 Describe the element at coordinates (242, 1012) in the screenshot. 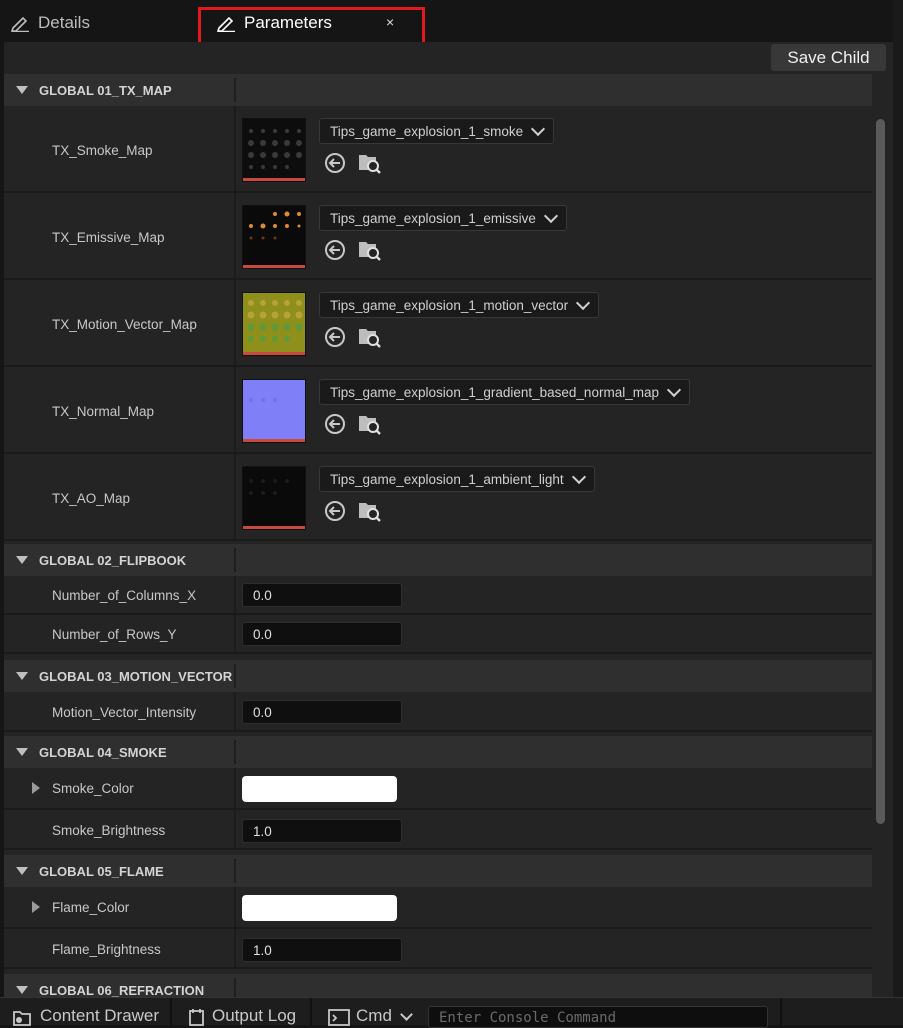

I see `output-log-button: Output Log` at that location.